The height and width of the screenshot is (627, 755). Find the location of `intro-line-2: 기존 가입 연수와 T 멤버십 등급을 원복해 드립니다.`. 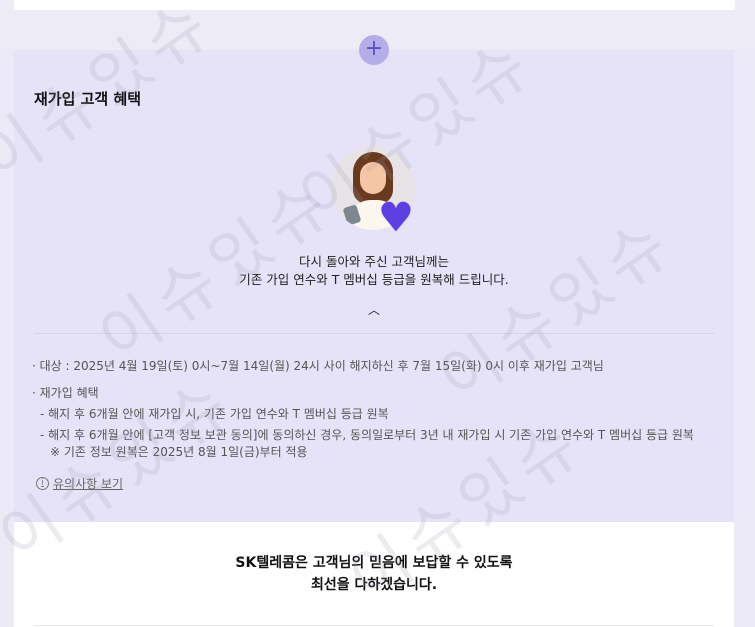

intro-line-2: 기존 가입 연수와 T 멤버십 등급을 원복해 드립니다. is located at coordinates (374, 279).